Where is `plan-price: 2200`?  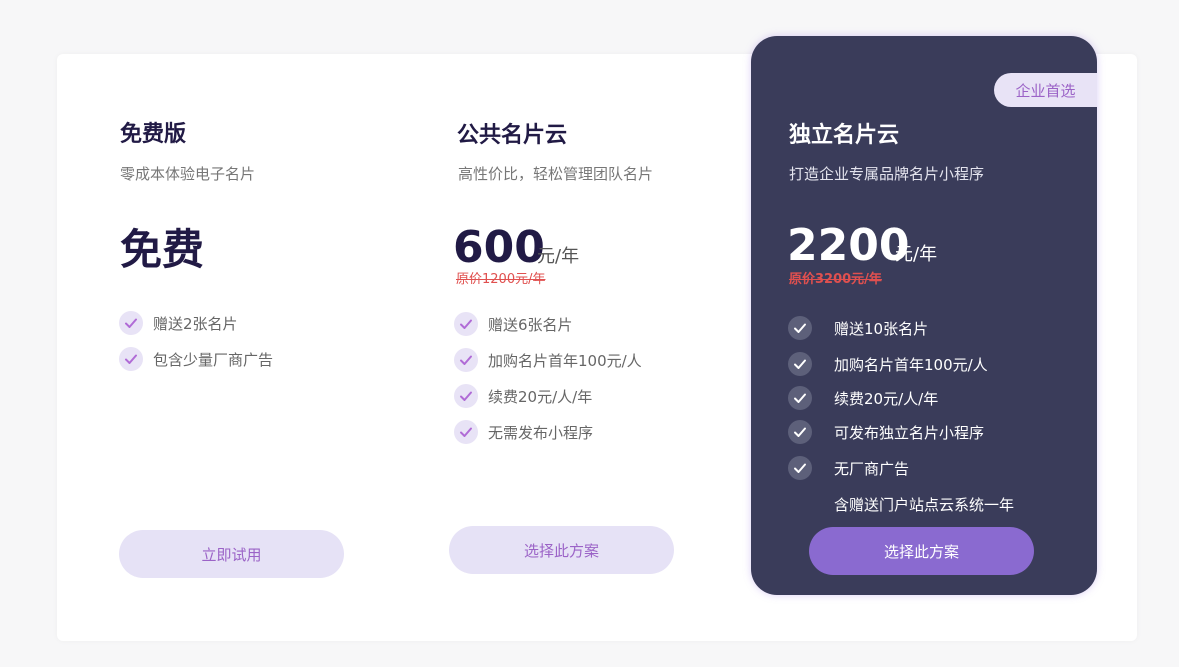 plan-price: 2200 is located at coordinates (848, 245).